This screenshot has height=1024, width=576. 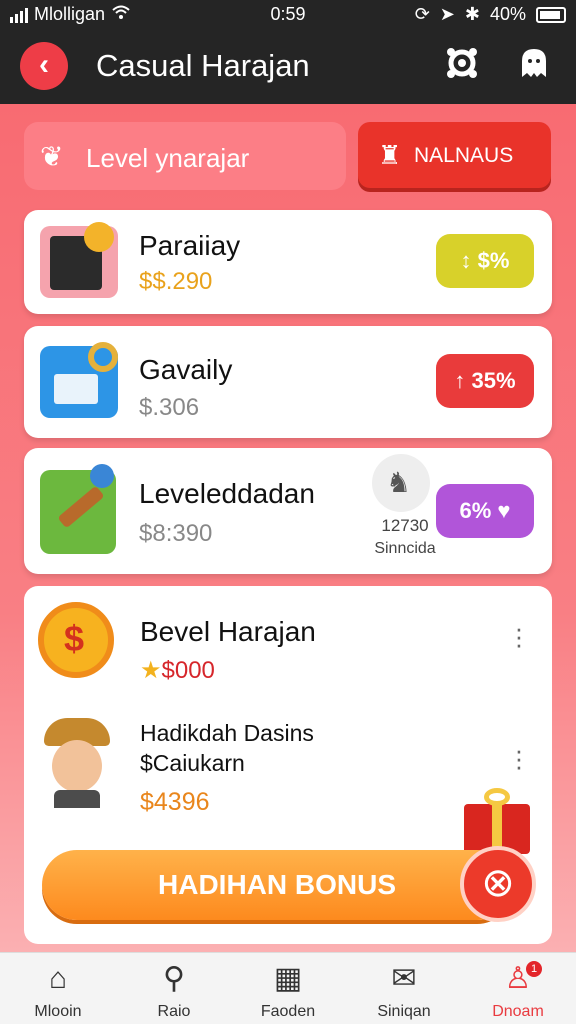 I want to click on heart-icon: ♥, so click(x=501, y=510).